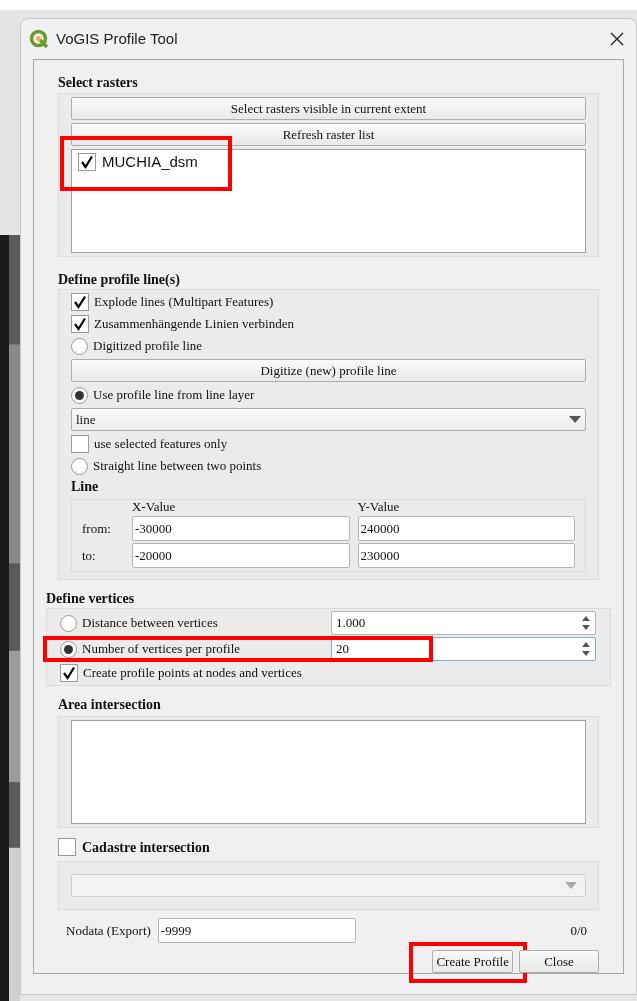  Describe the element at coordinates (161, 649) in the screenshot. I see `radio-label: Number of vertices per profile` at that location.